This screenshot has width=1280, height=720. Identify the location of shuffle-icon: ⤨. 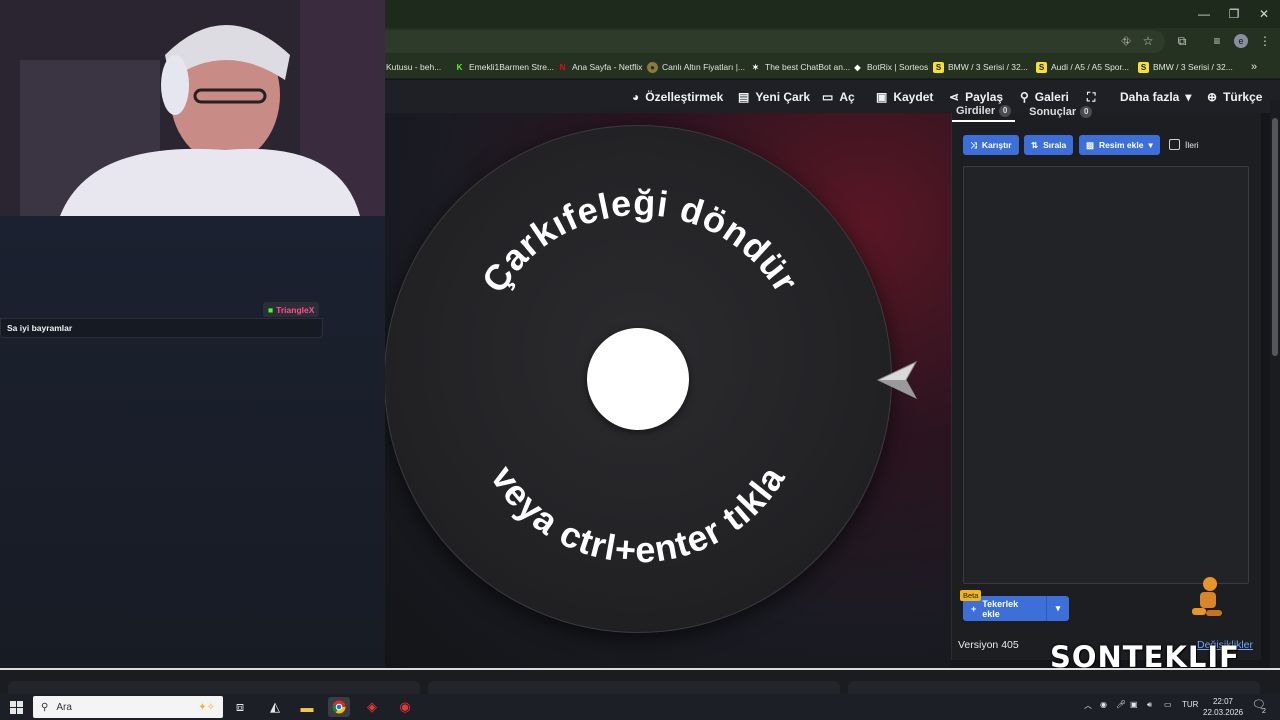
(973, 144).